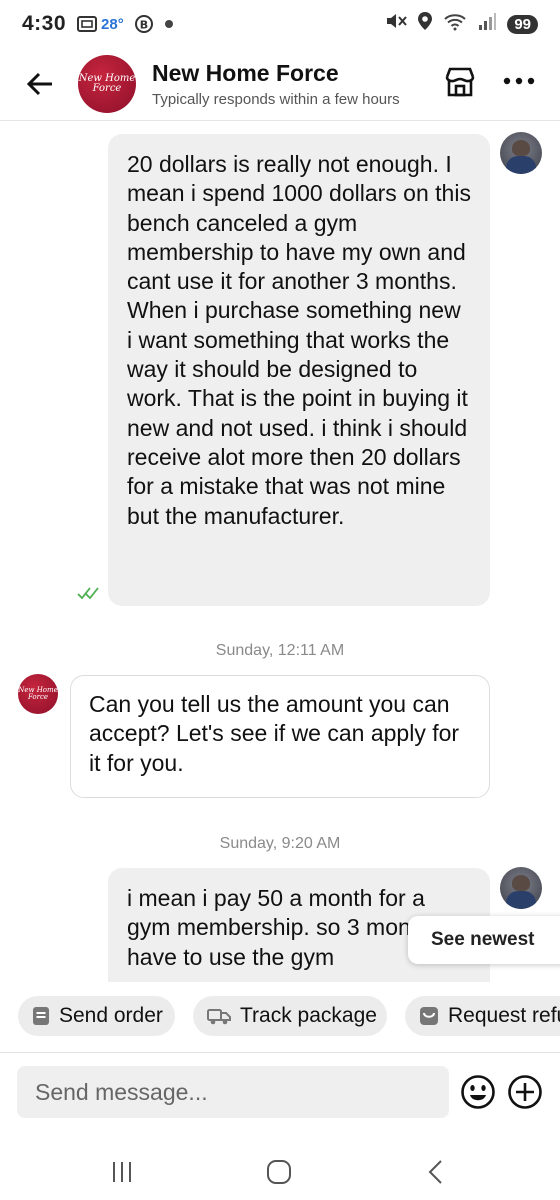 This screenshot has height=1200, width=560. Describe the element at coordinates (245, 73) in the screenshot. I see `page-title: New Home Force` at that location.